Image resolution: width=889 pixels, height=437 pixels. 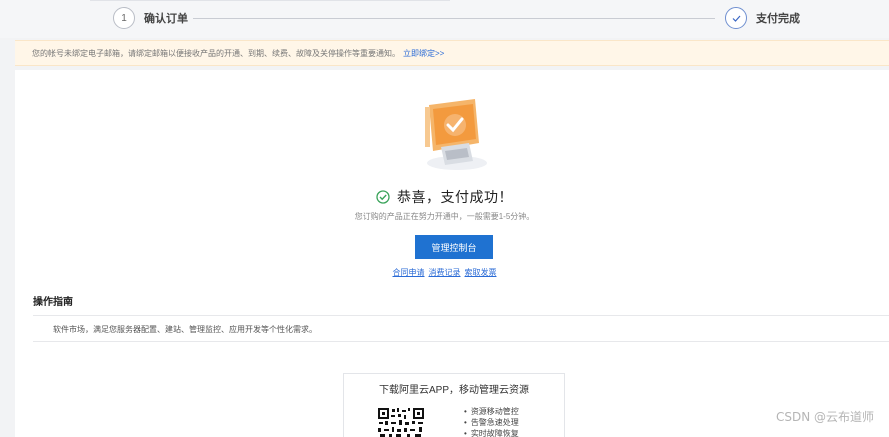 What do you see at coordinates (166, 19) in the screenshot?
I see `step-label: 确认订单` at bounding box center [166, 19].